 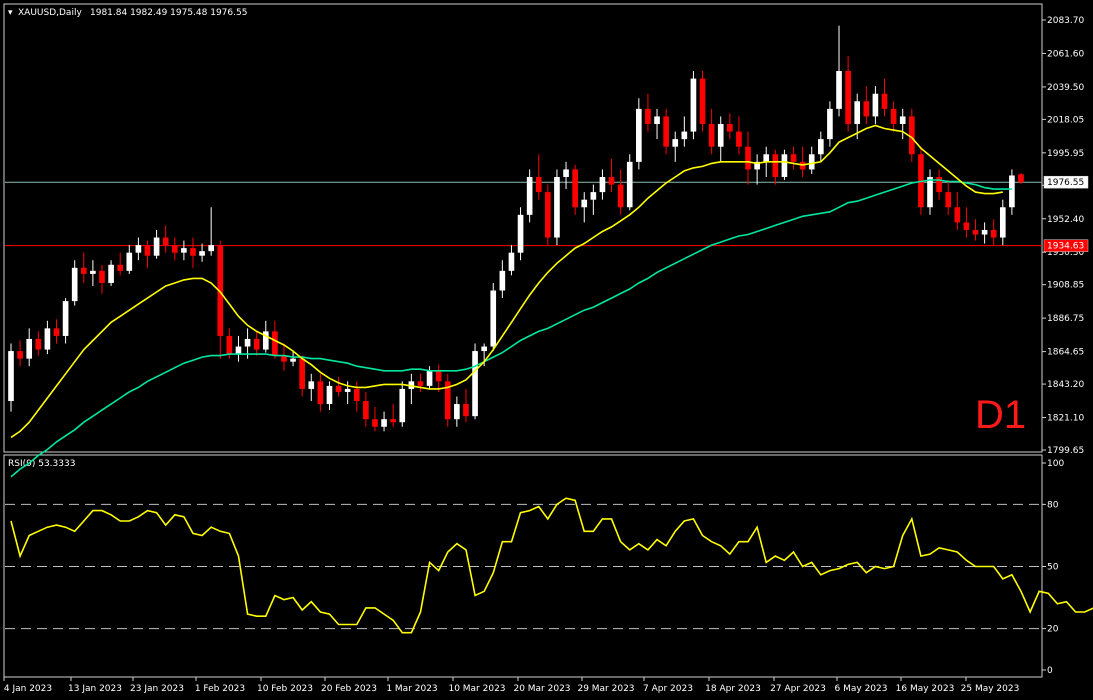 What do you see at coordinates (925, 689) in the screenshot?
I see `time-tick-label: 16 May 2023` at bounding box center [925, 689].